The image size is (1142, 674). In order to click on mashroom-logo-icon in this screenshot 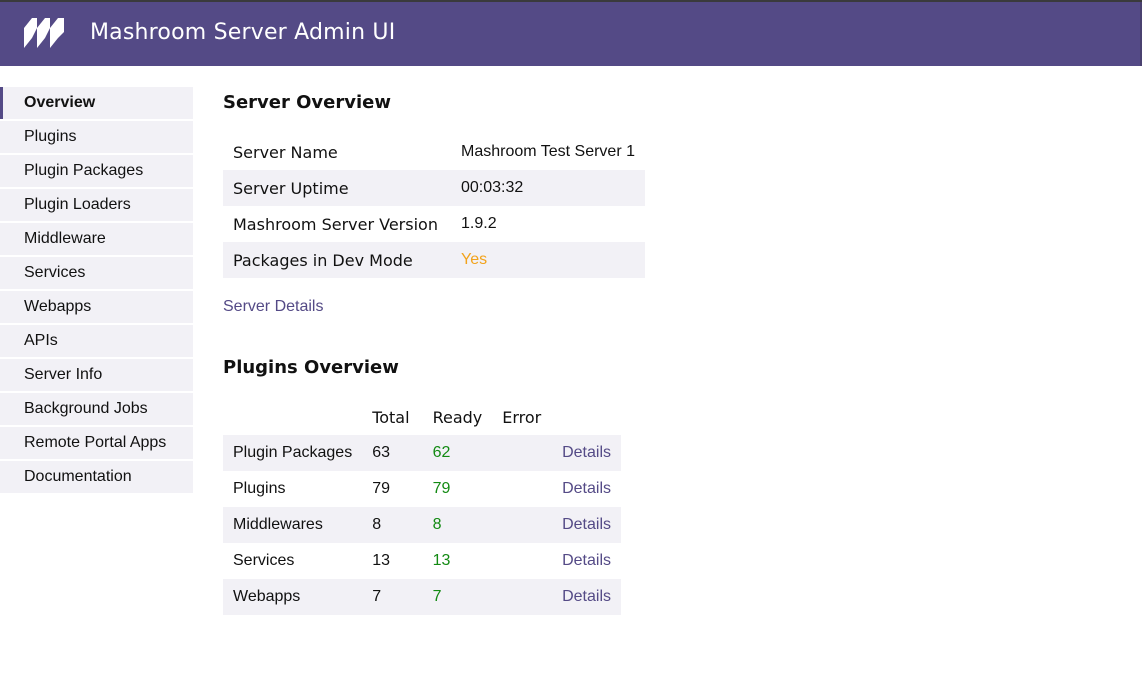, I will do `click(44, 33)`.